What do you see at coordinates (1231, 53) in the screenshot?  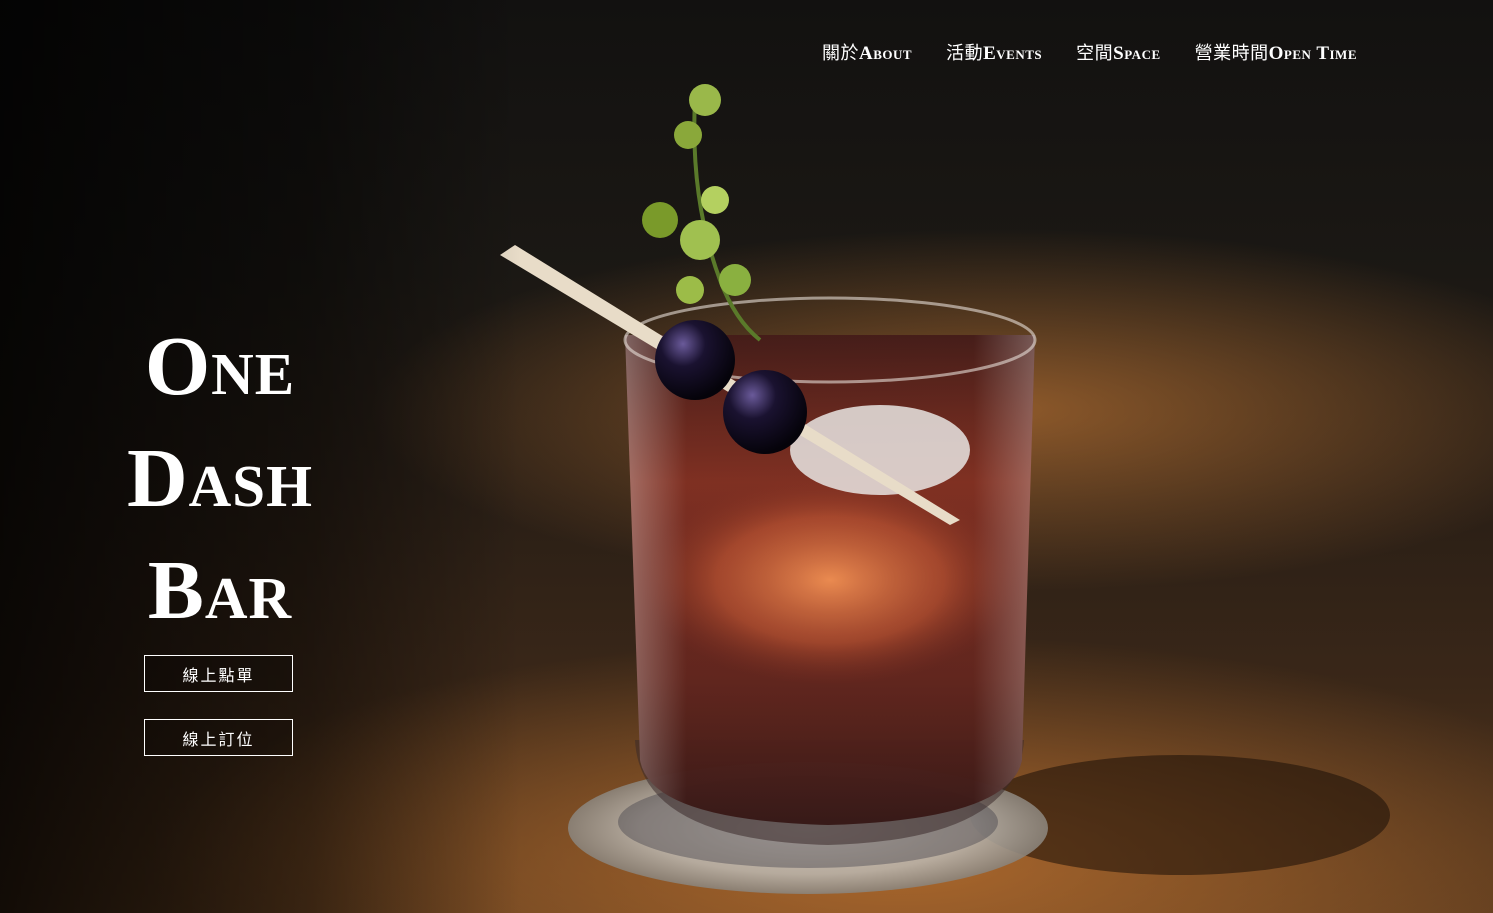 I see `nav-item-open-time-zh: 營業時間` at bounding box center [1231, 53].